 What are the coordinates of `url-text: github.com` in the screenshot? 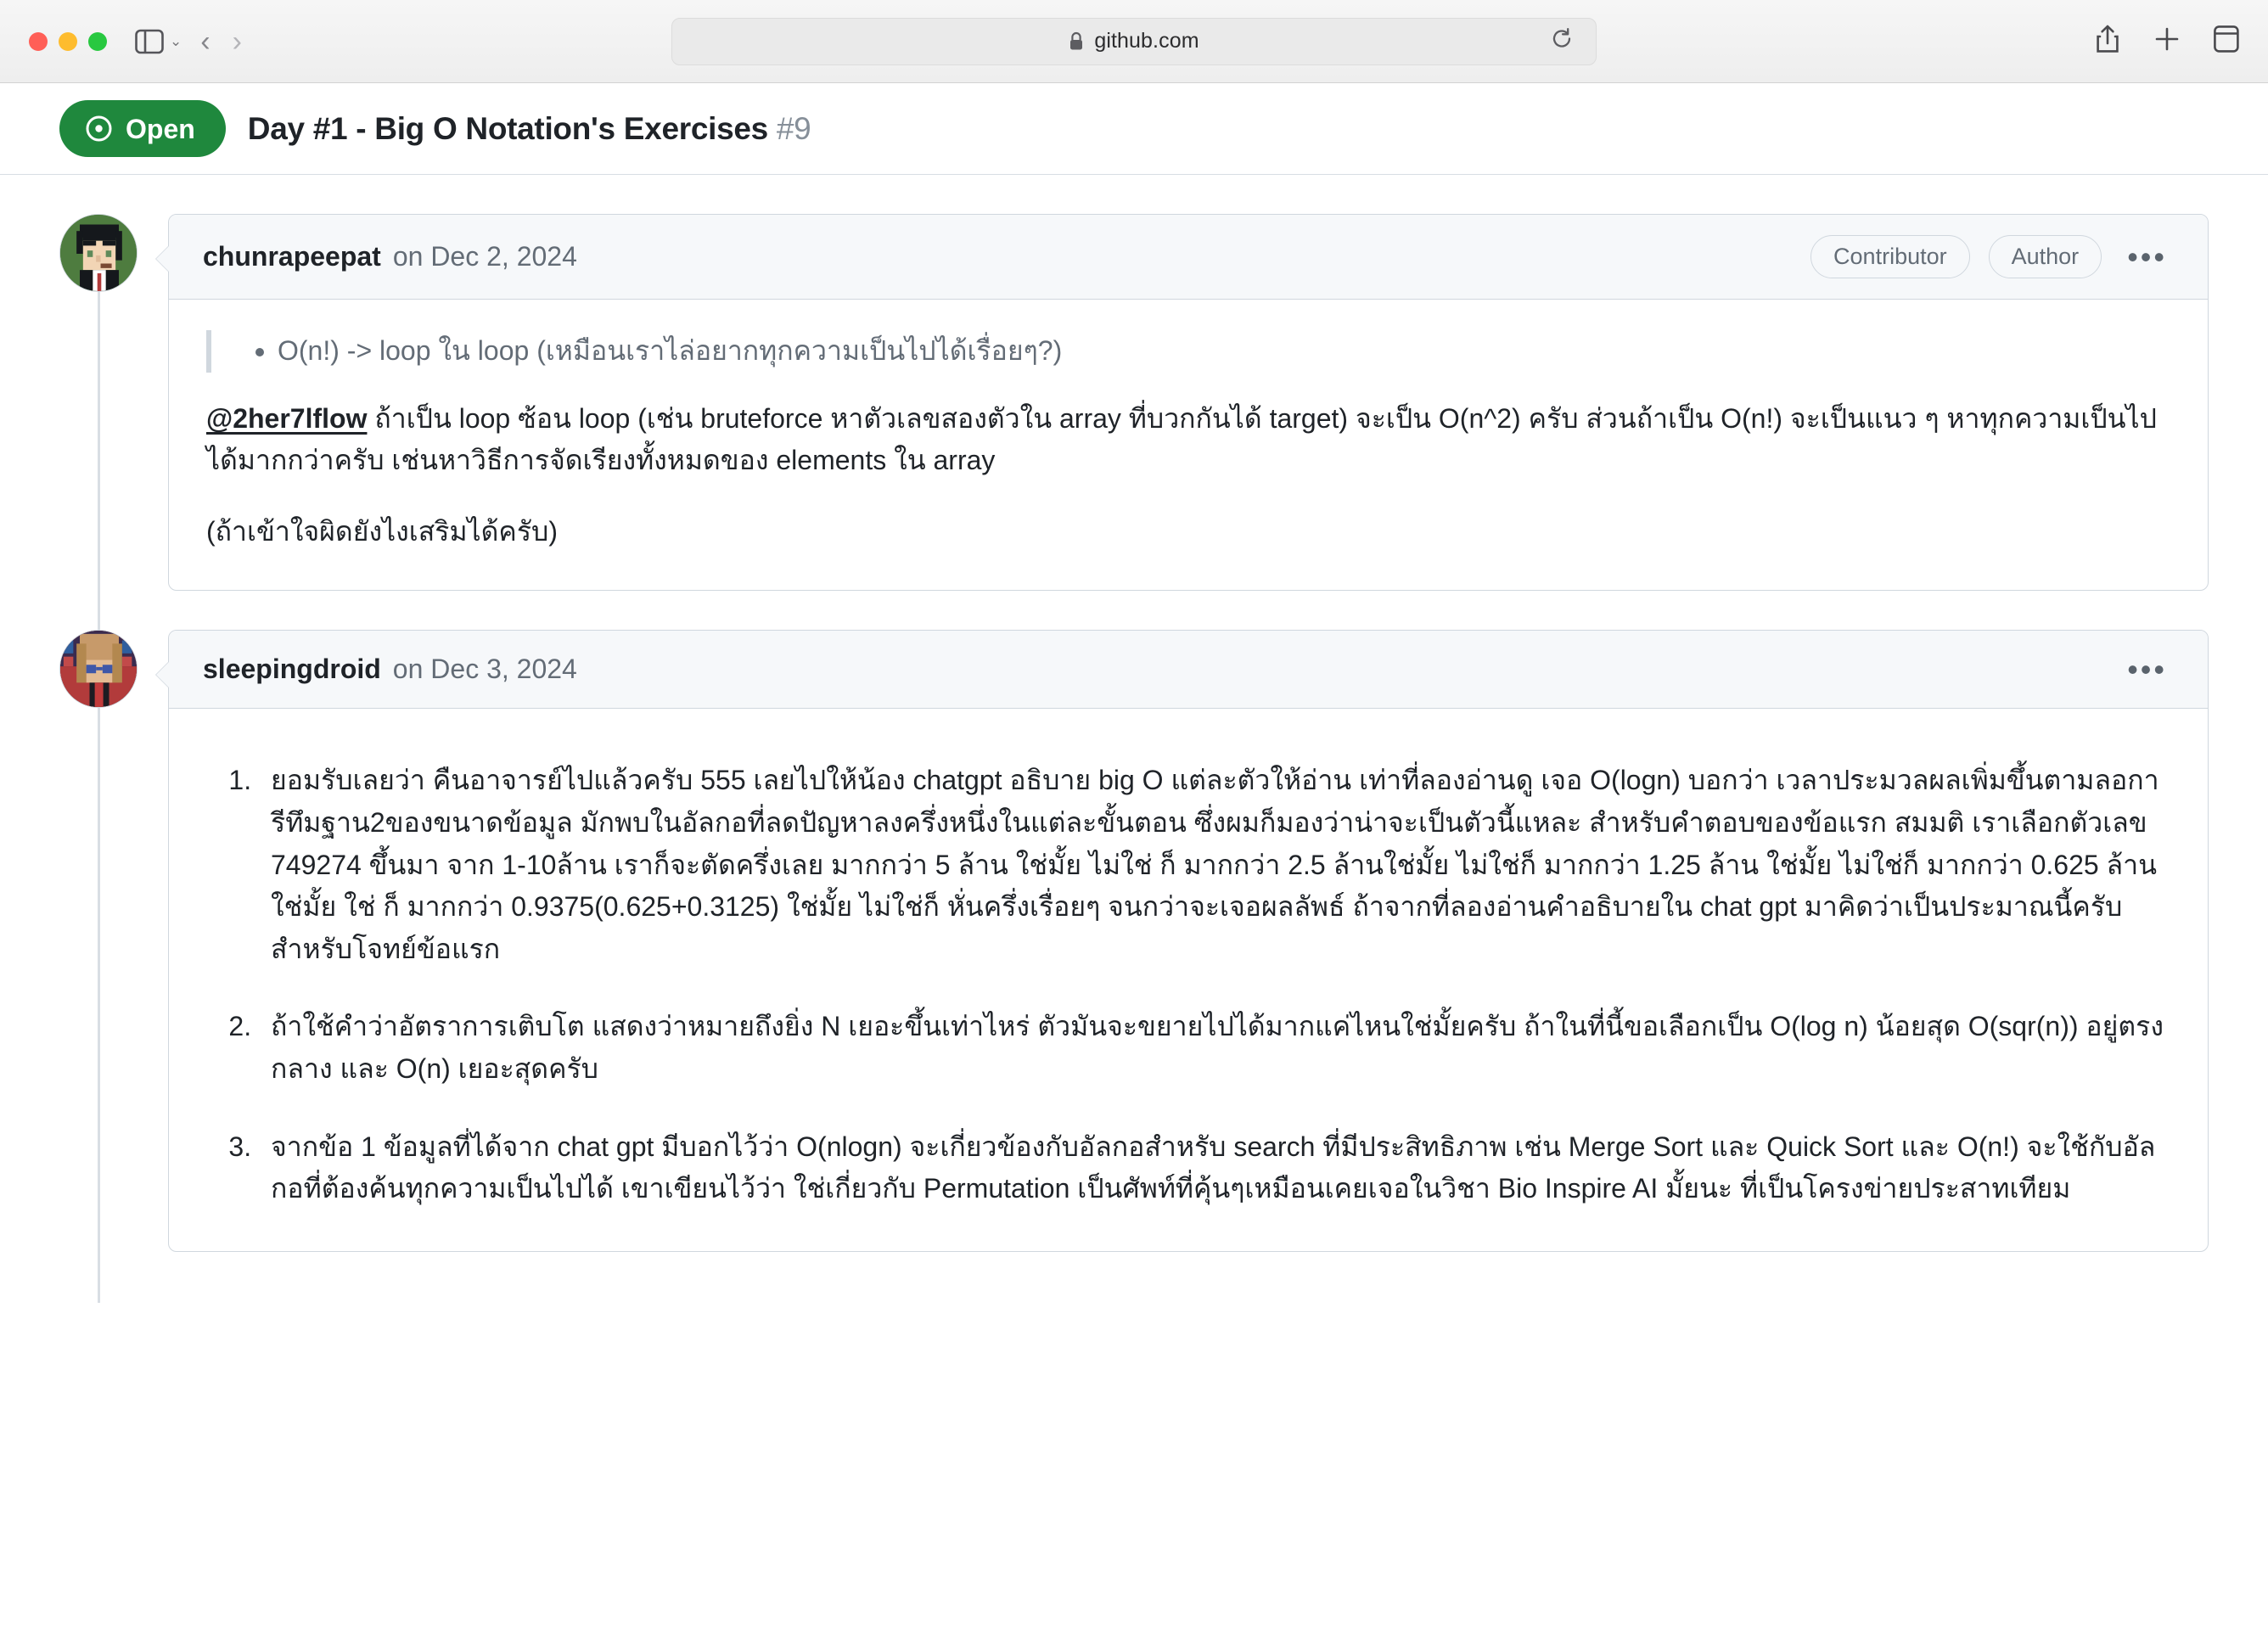 It's located at (1146, 41).